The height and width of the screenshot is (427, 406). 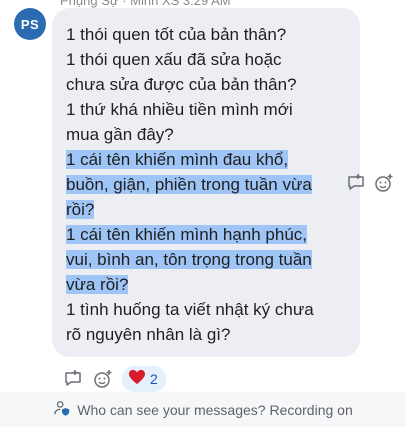 What do you see at coordinates (189, 259) in the screenshot?
I see `message-line-selected: vui, bình an, tôn trọng trong tuần` at bounding box center [189, 259].